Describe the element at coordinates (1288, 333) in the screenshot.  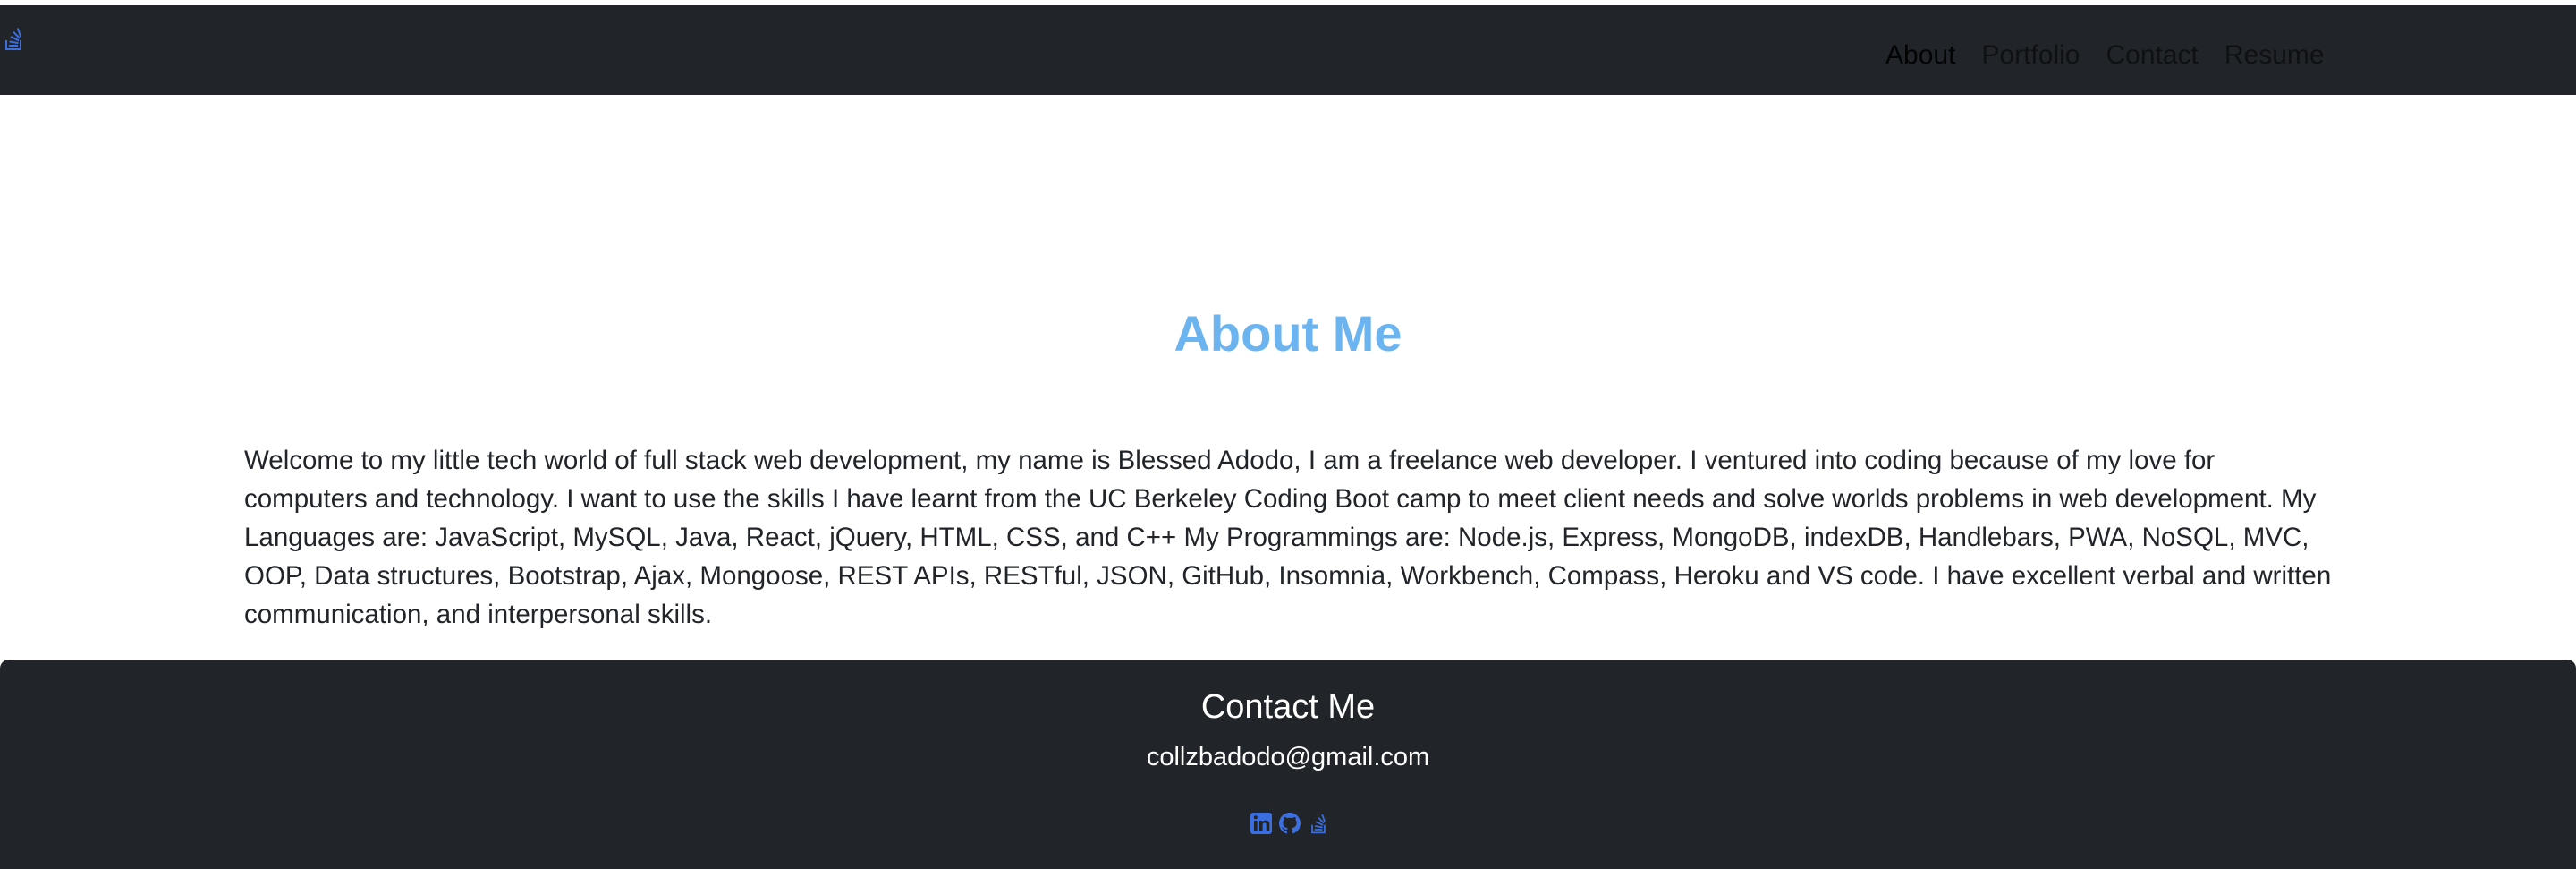
I see `about-title: About Me` at that location.